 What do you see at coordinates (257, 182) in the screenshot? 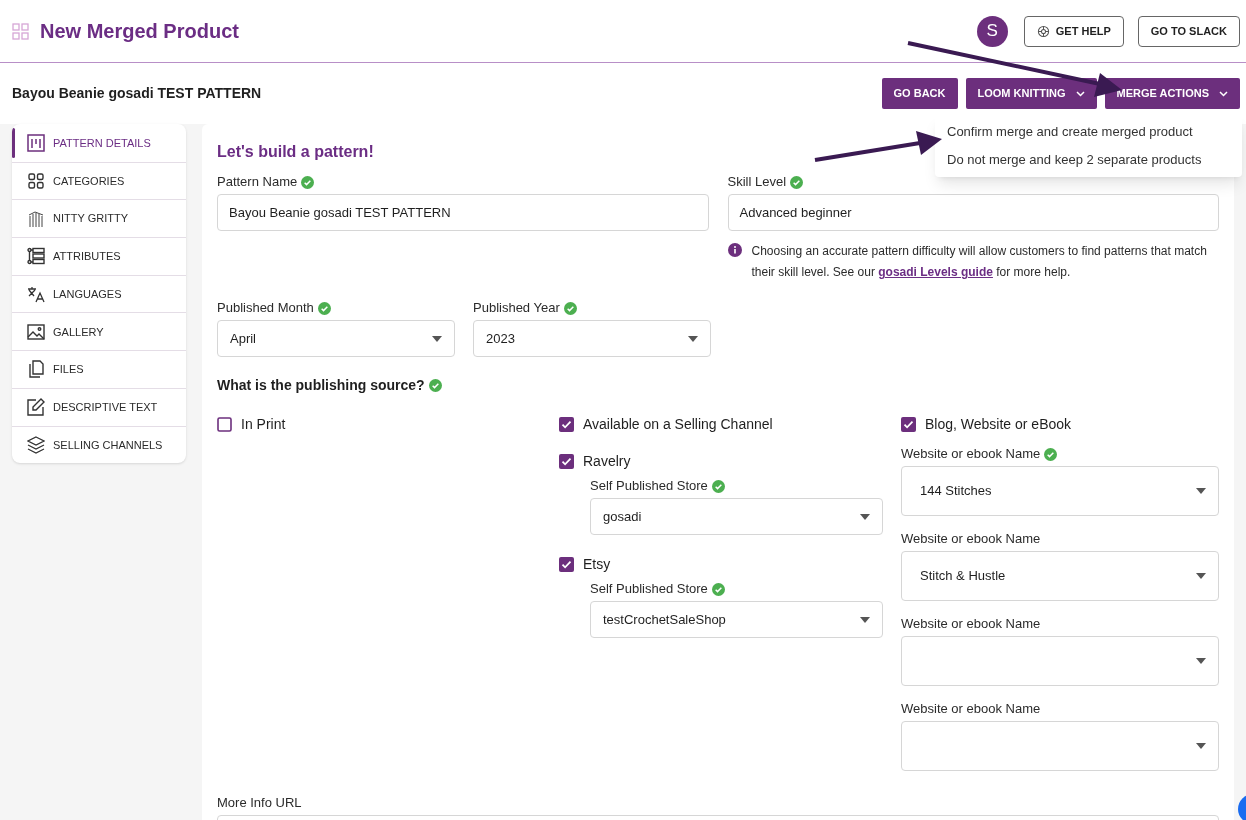
I see `field-label: Pattern Name` at bounding box center [257, 182].